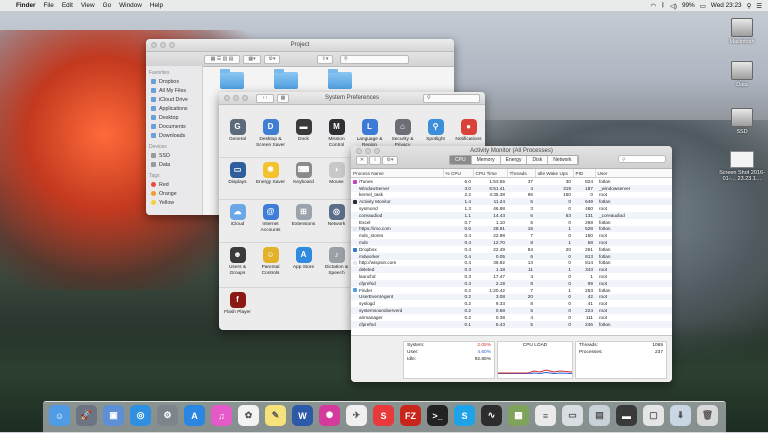  I want to click on dock-terminal-icon: >_, so click(437, 415).